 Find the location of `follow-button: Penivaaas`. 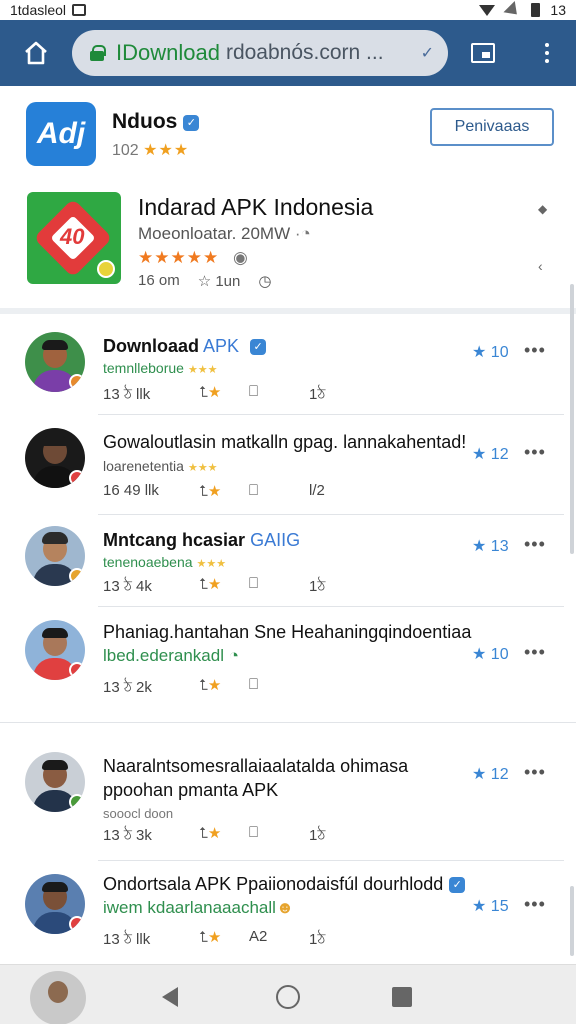

follow-button: Penivaaas is located at coordinates (492, 127).